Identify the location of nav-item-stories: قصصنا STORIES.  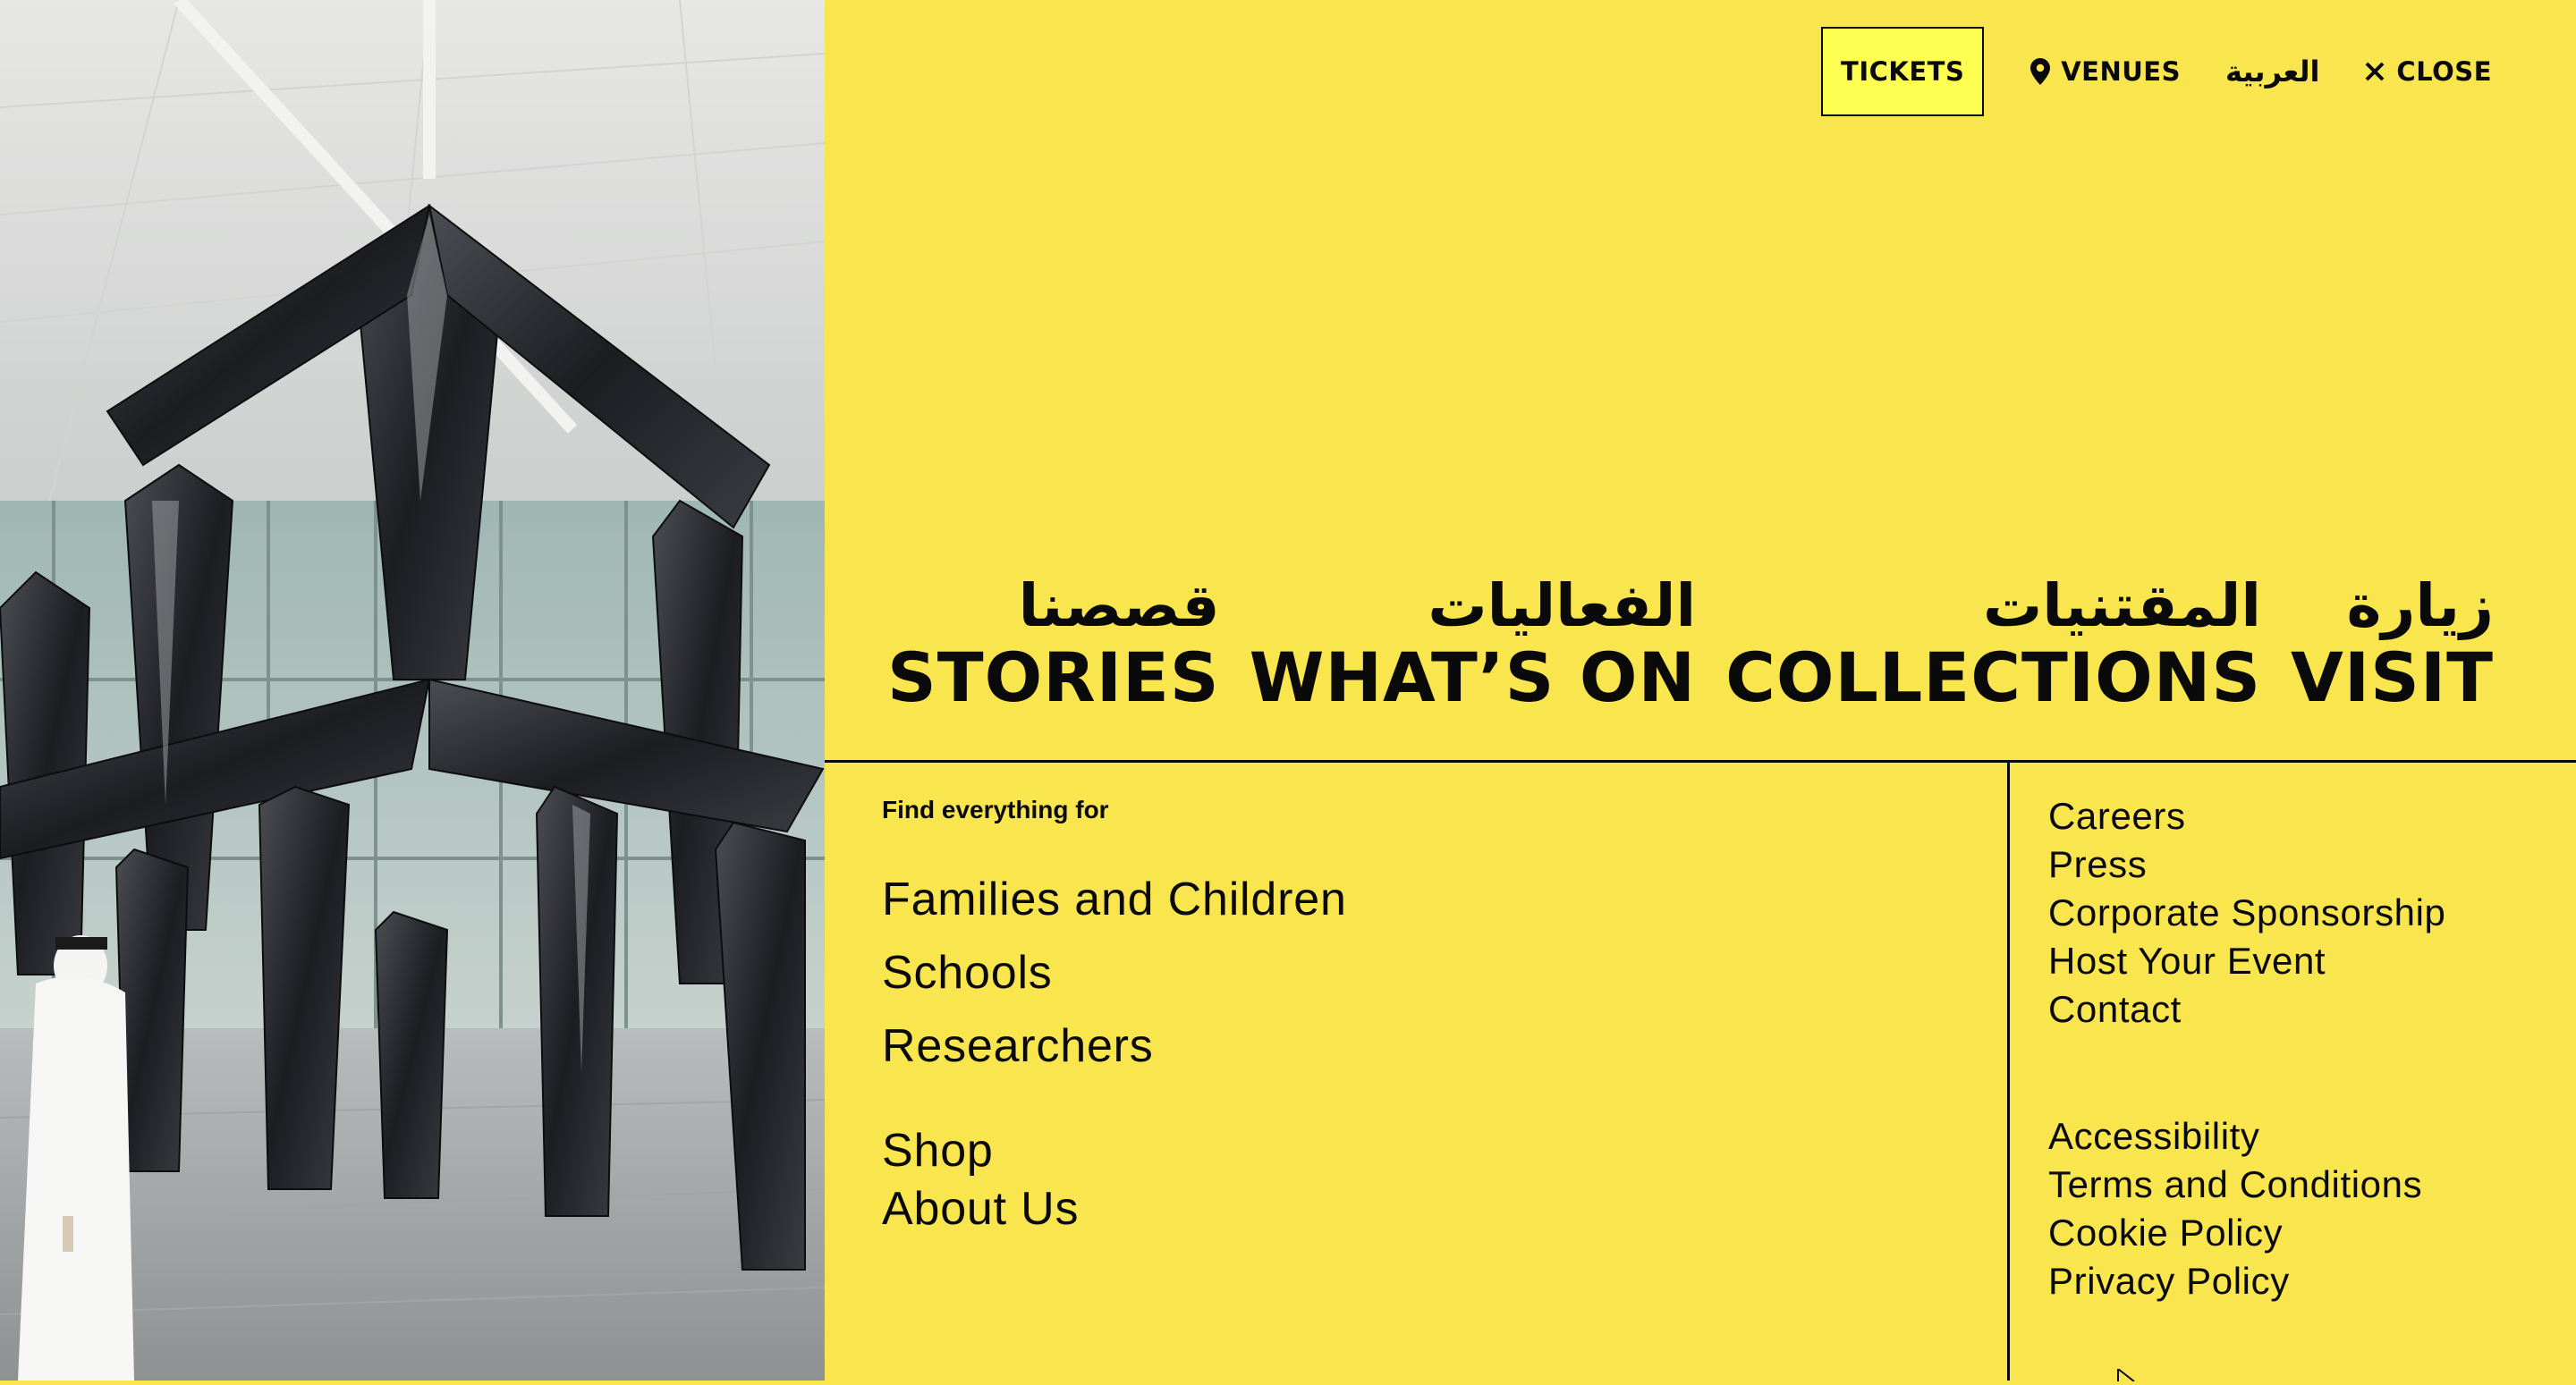
(1053, 643).